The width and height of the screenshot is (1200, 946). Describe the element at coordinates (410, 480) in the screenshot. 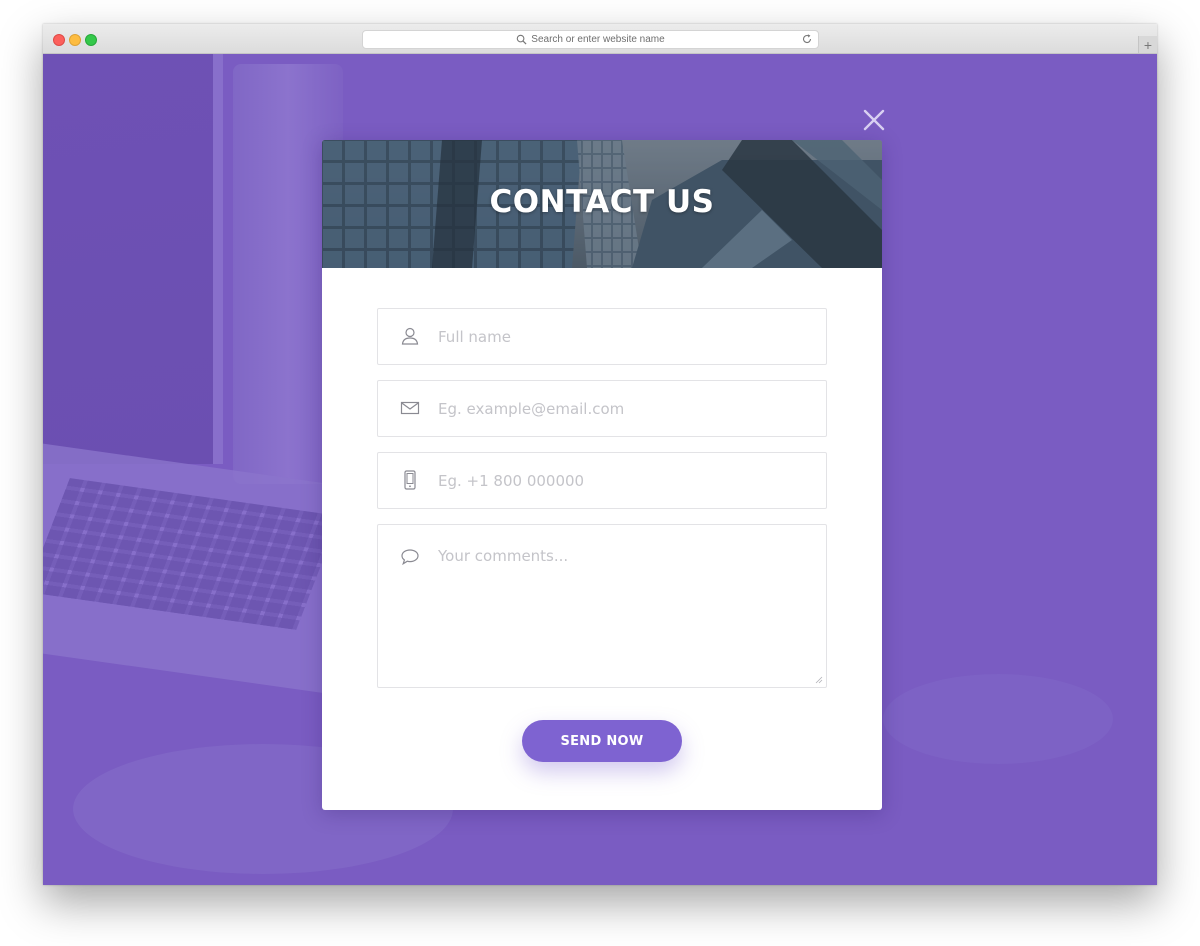

I see `phone-icon` at that location.